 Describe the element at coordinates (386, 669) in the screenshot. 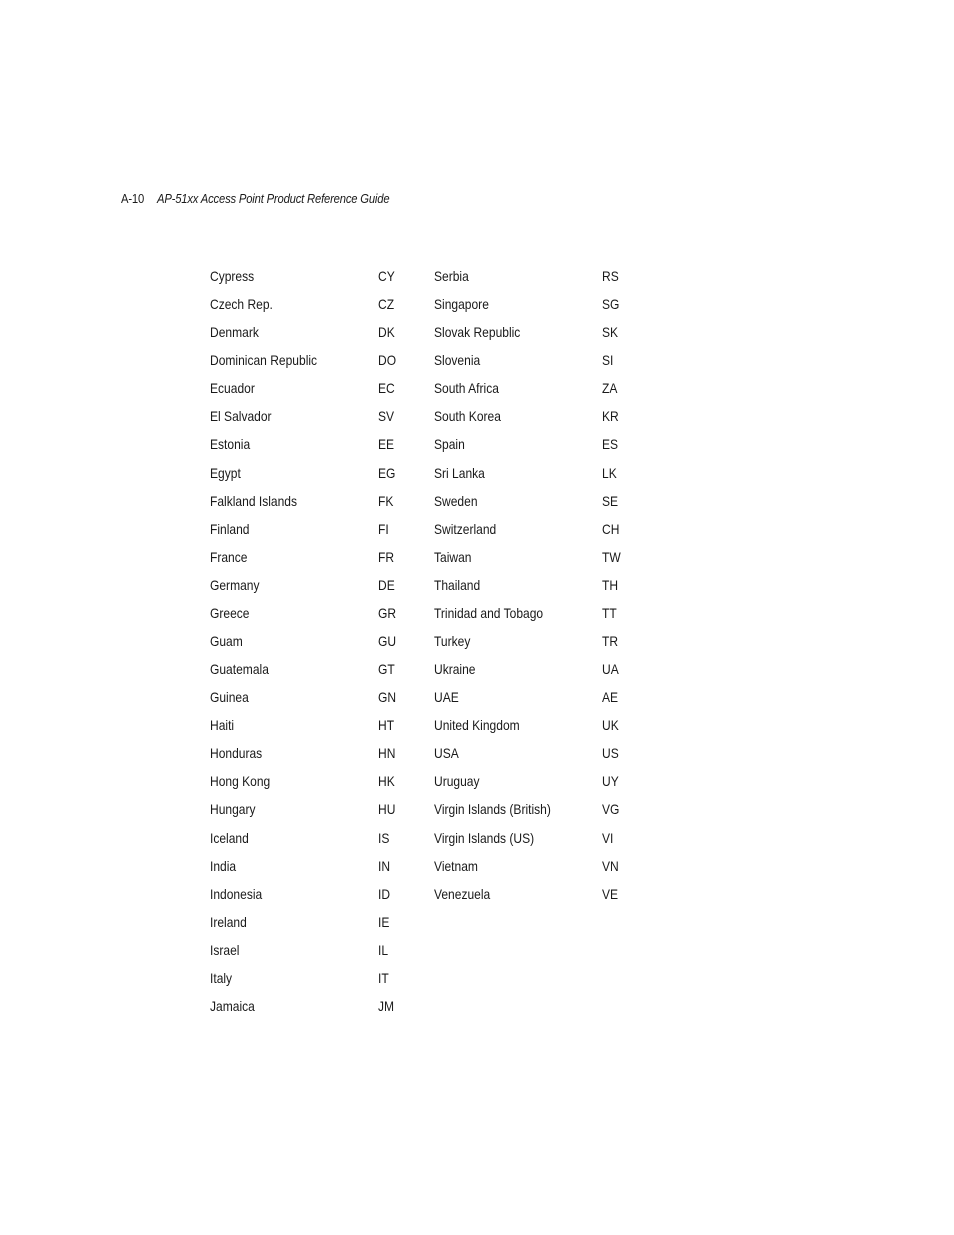

I see `country-code: GT` at that location.